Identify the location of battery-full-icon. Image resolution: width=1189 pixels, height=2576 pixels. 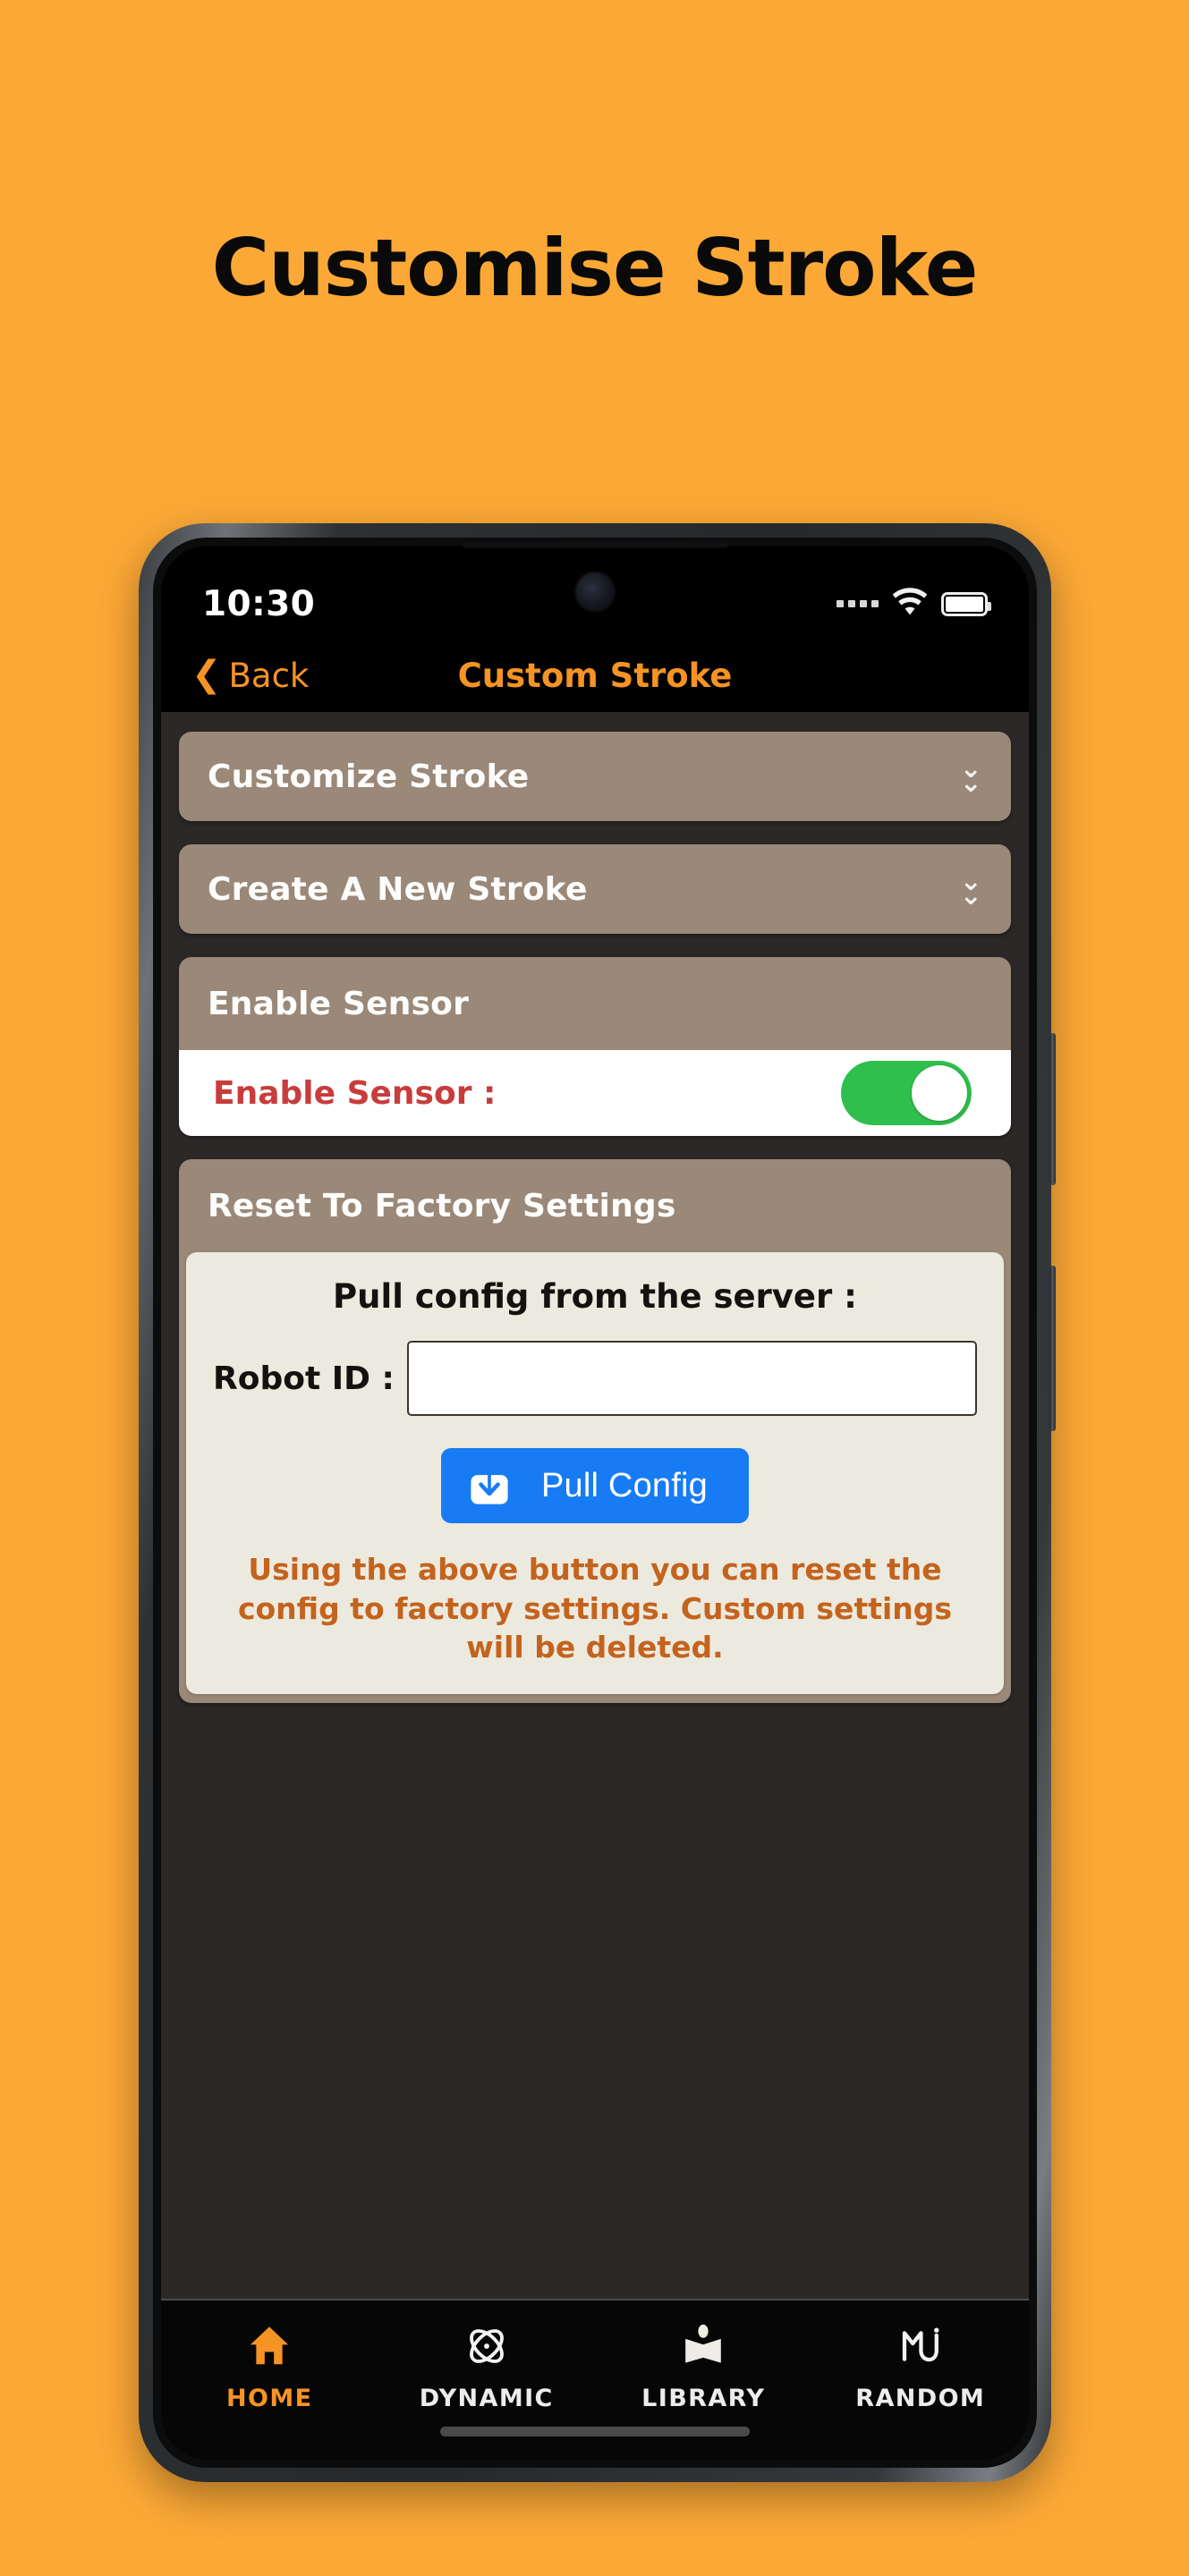
(966, 603).